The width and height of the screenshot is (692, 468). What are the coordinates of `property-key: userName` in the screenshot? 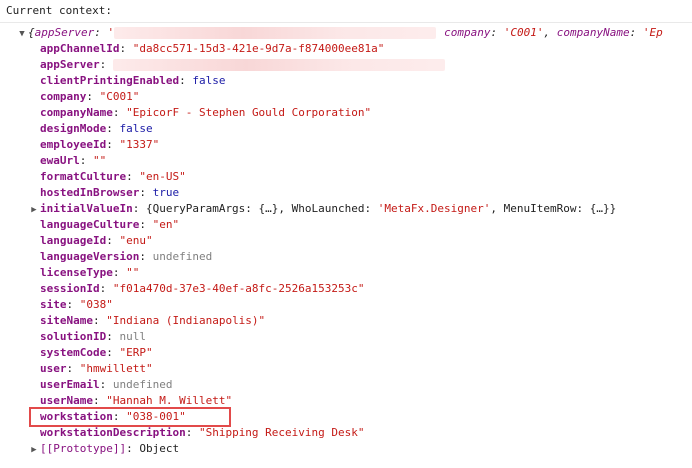 It's located at (66, 400).